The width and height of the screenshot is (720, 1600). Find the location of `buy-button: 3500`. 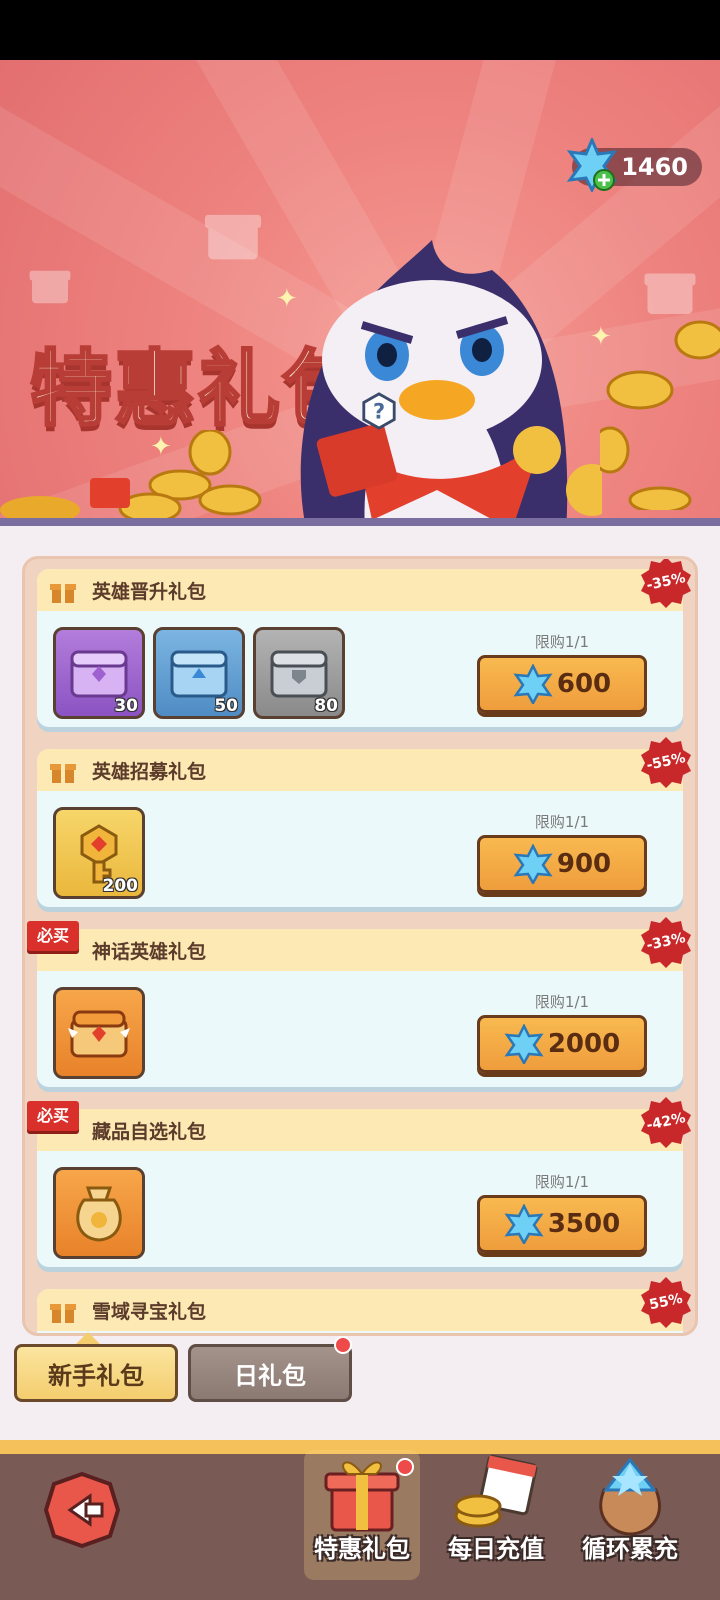

buy-button: 3500 is located at coordinates (562, 1224).